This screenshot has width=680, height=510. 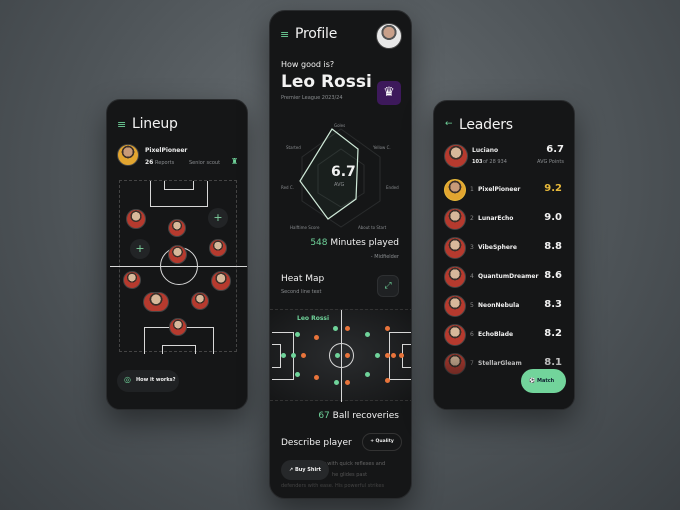 What do you see at coordinates (388, 286) in the screenshot?
I see `expand-button: ⤢` at bounding box center [388, 286].